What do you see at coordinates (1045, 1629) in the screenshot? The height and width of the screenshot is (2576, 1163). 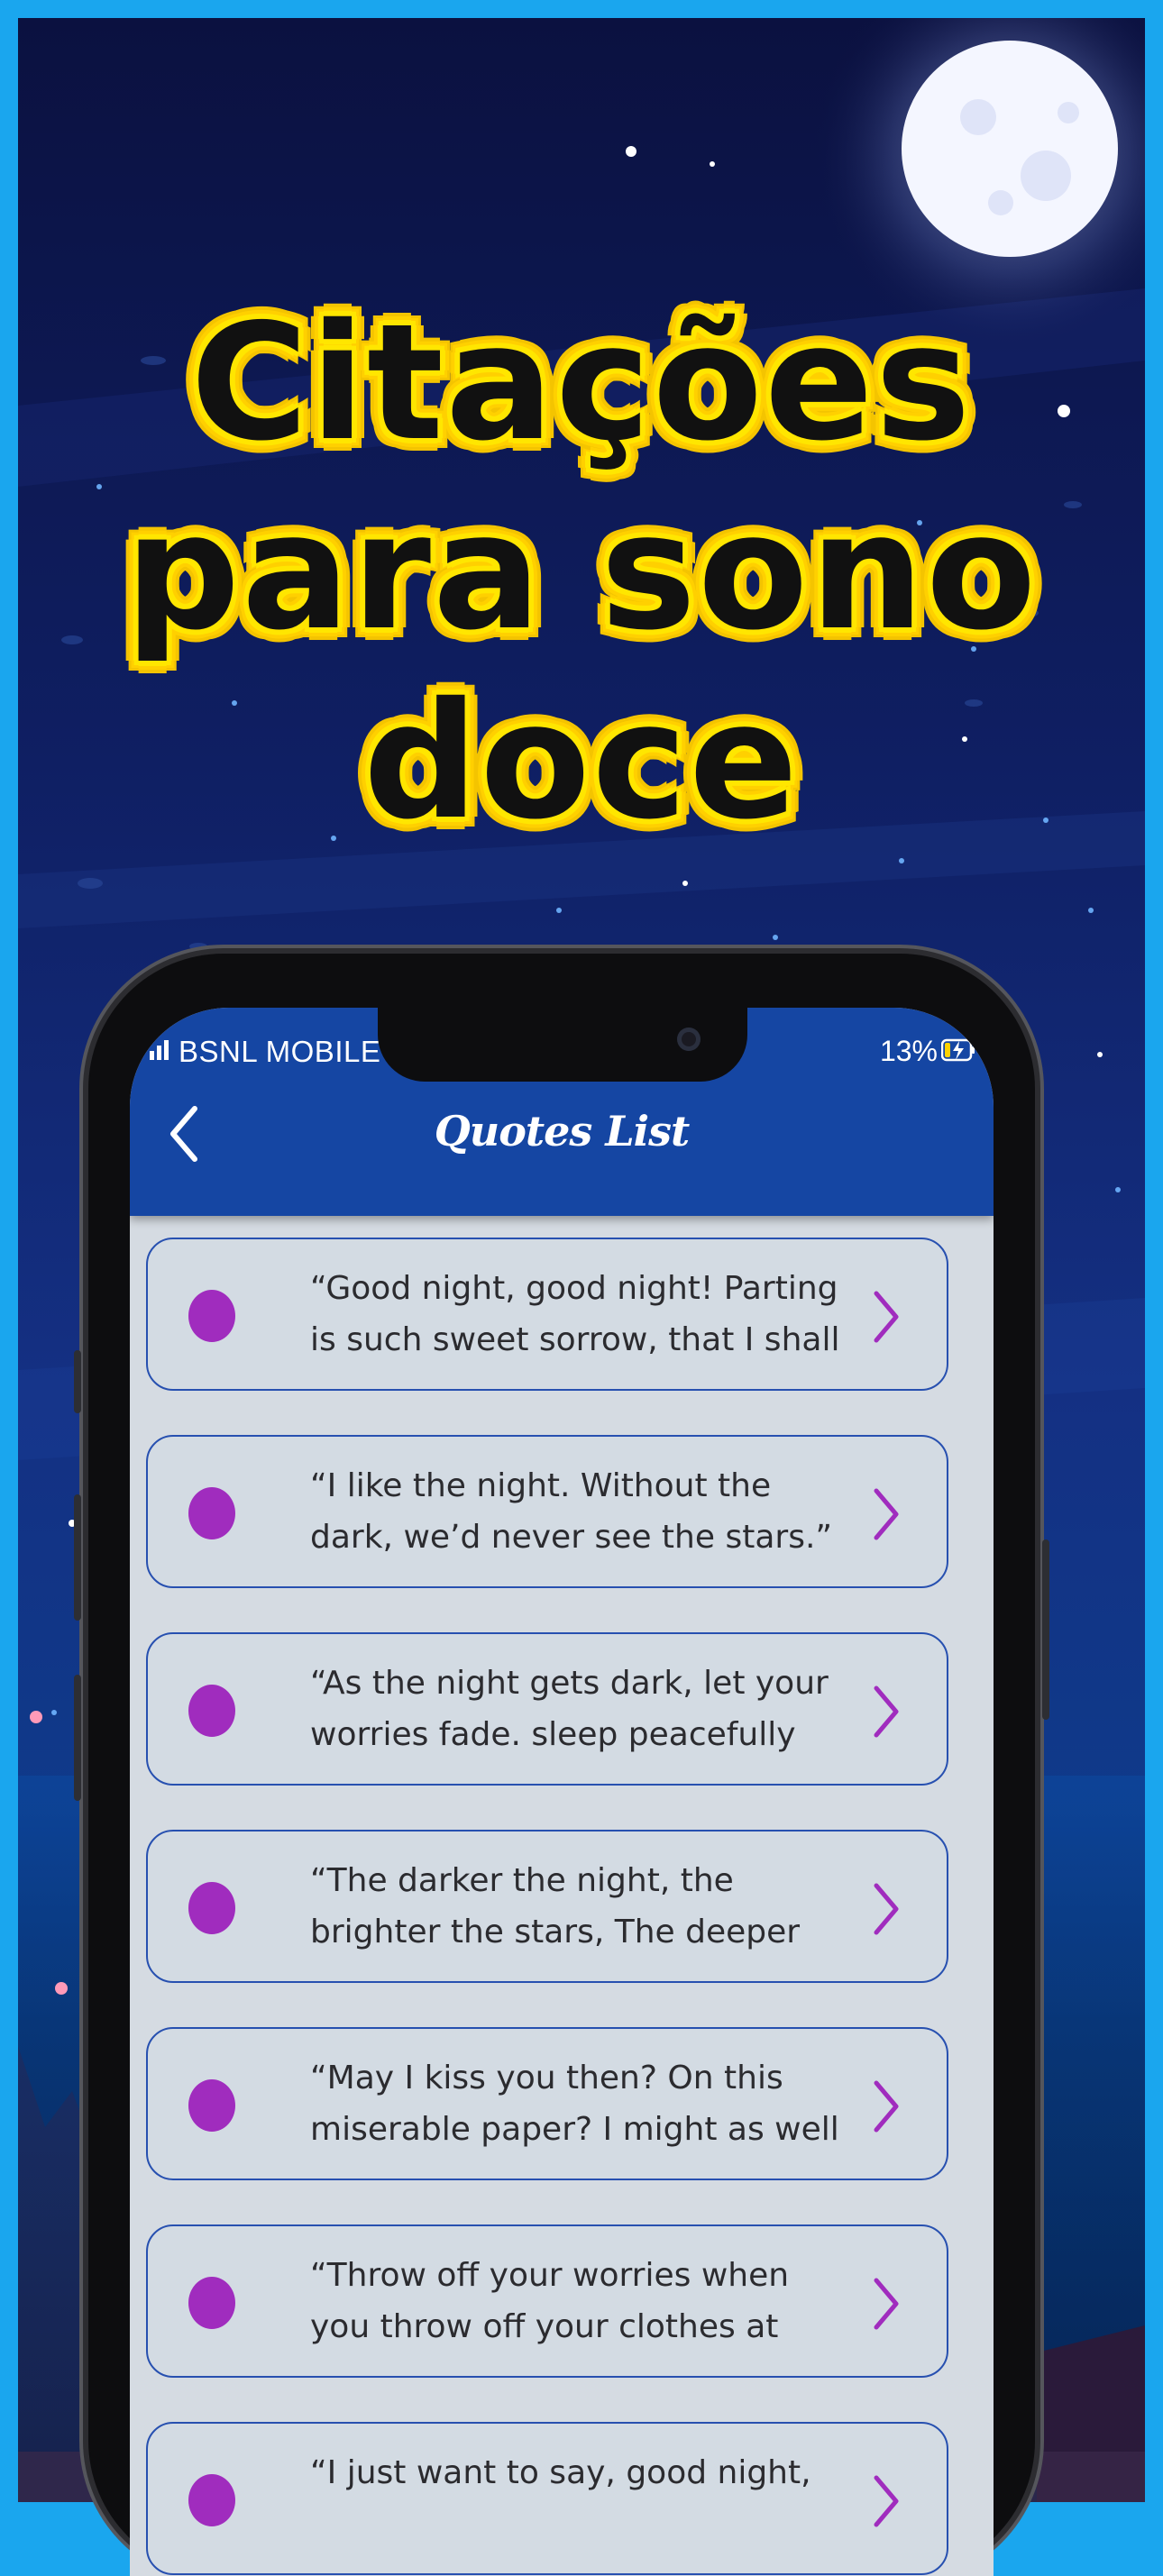 I see `phone-power-button` at bounding box center [1045, 1629].